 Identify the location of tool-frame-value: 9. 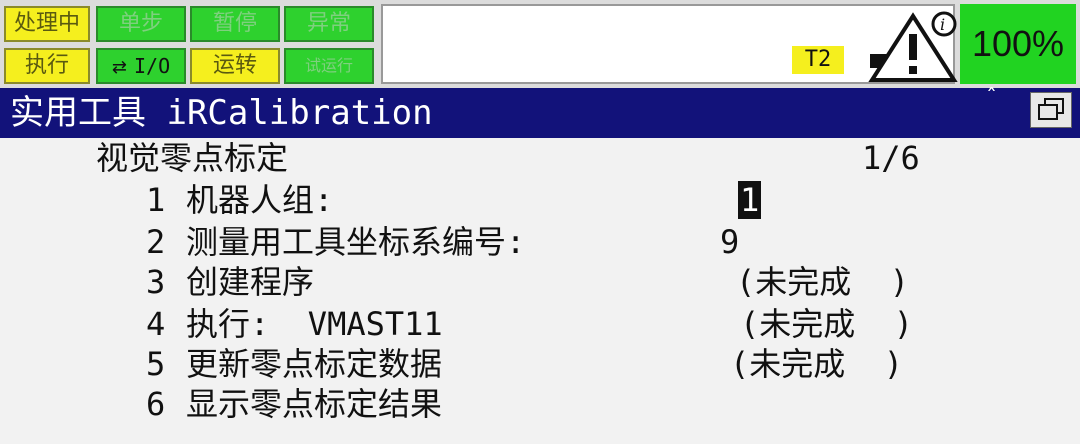
(729, 242).